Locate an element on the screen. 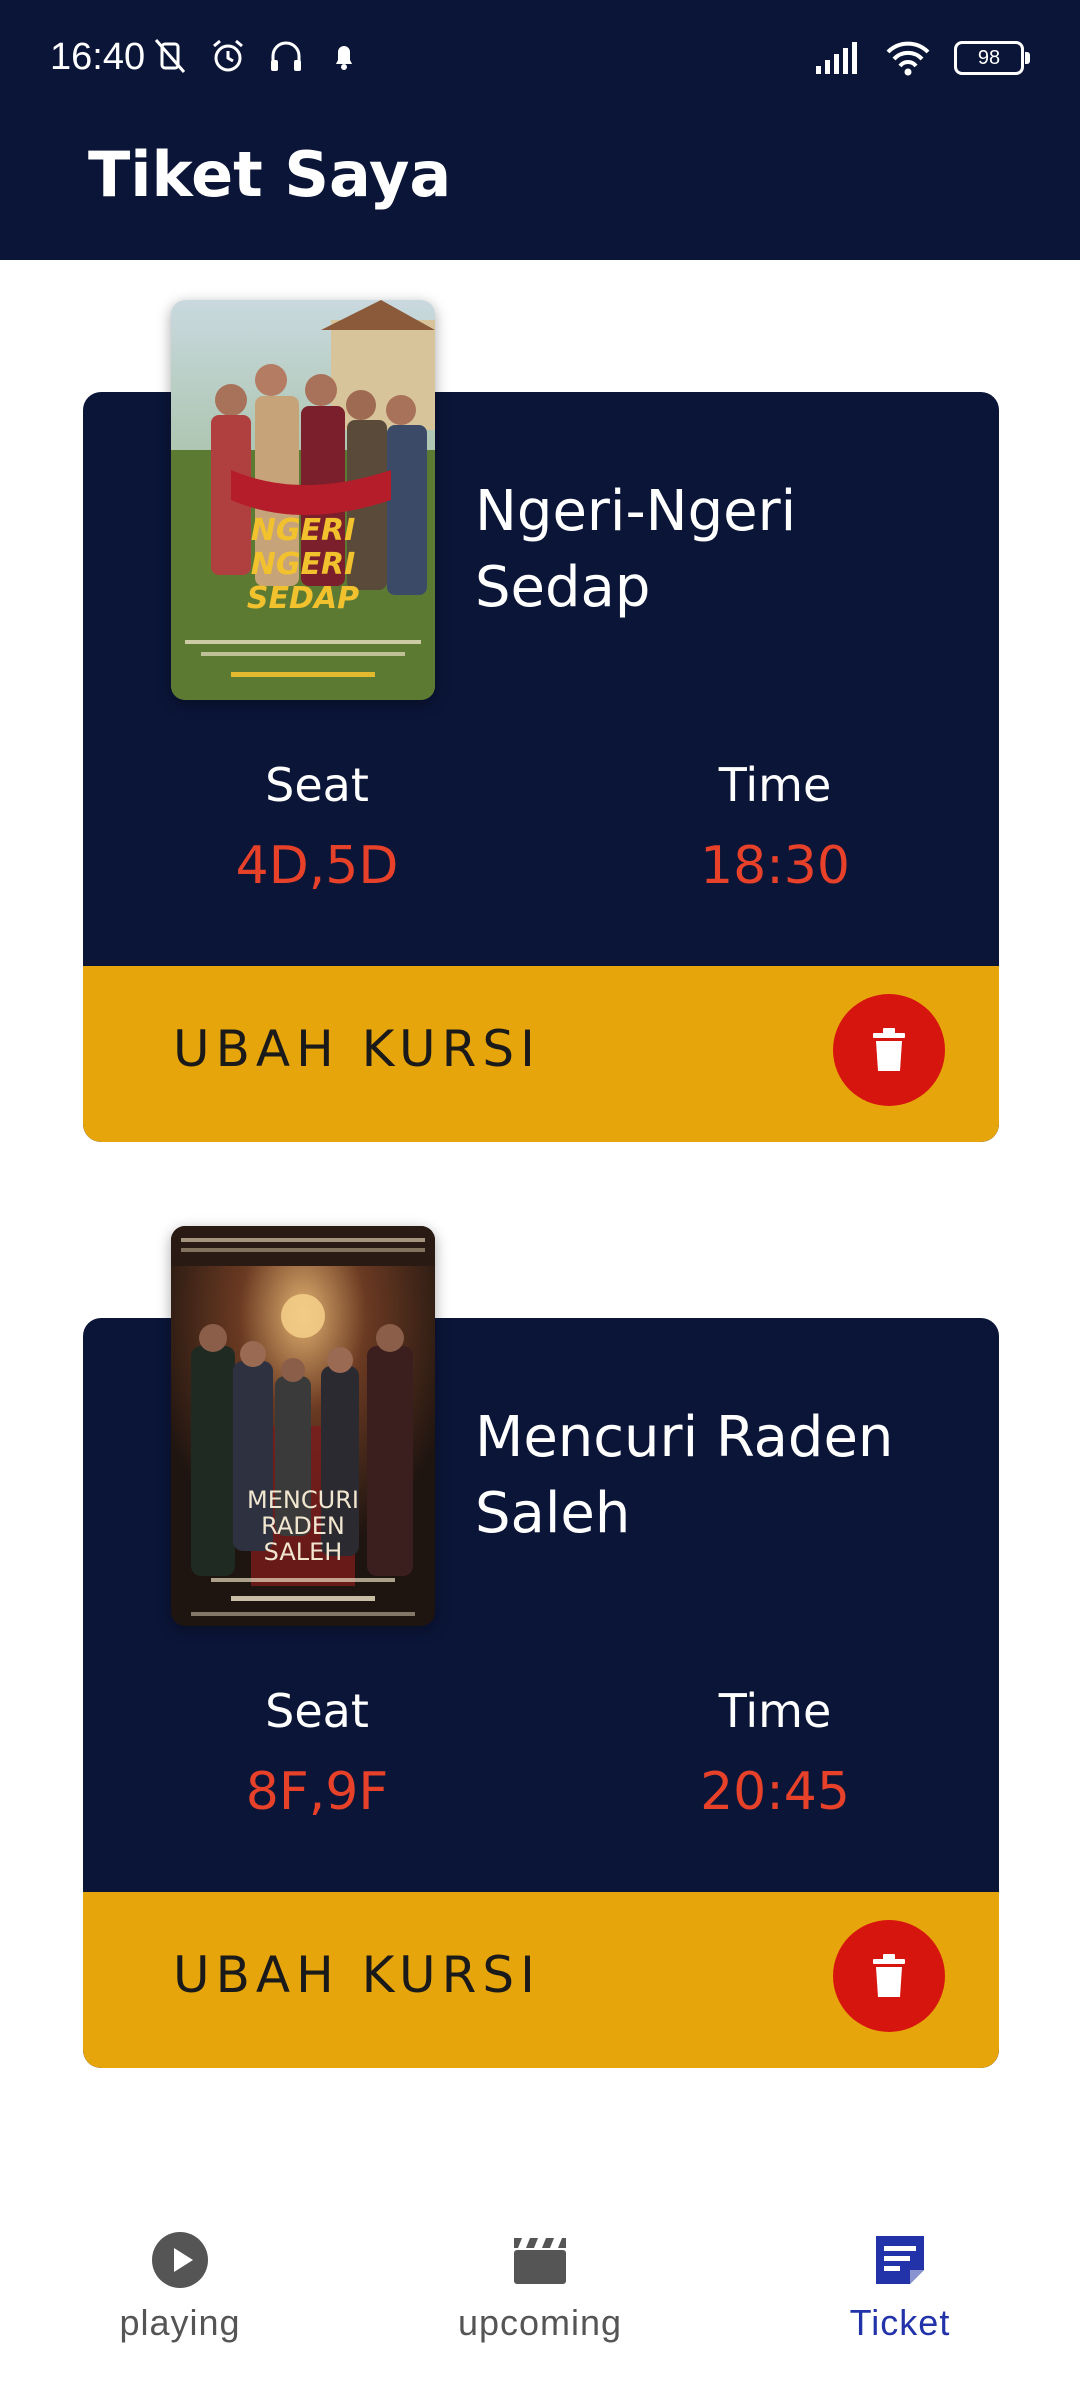 This screenshot has width=1080, height=2400. movie-title-line: Ngeri-Ngeri is located at coordinates (636, 511).